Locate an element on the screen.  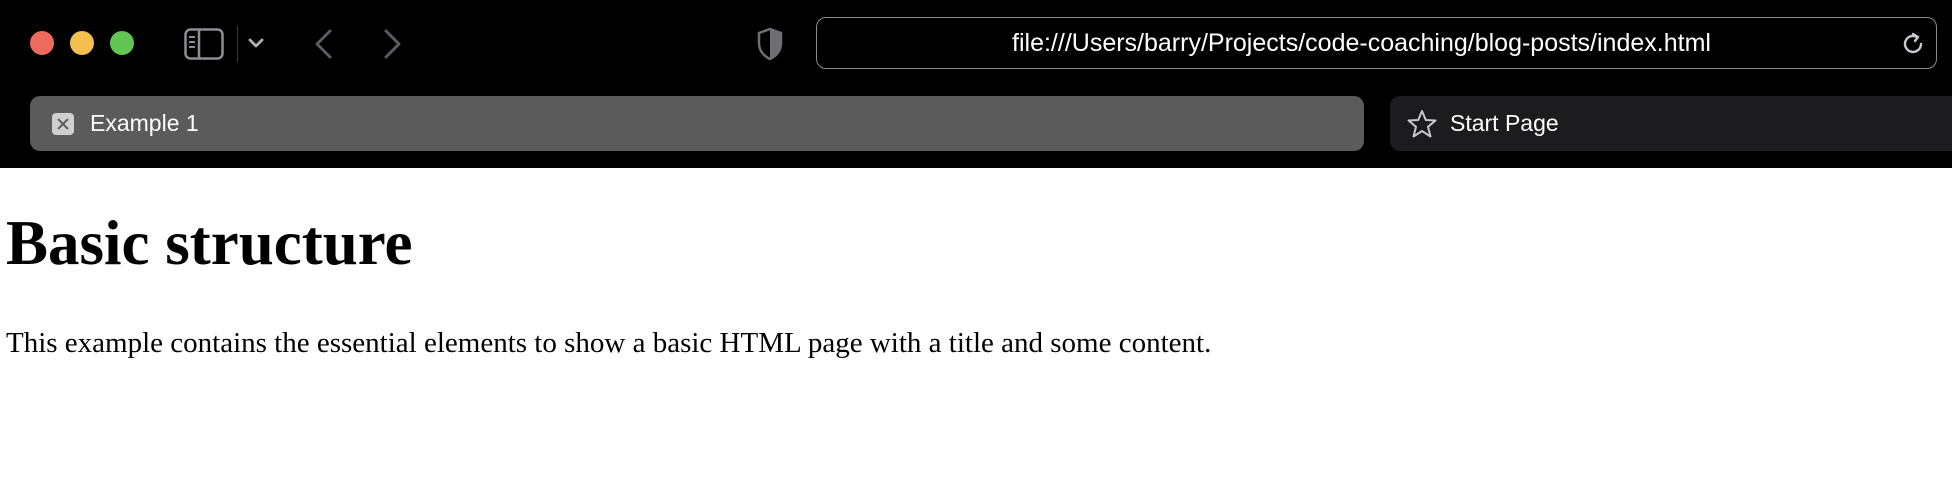
window-close-button is located at coordinates (42, 43).